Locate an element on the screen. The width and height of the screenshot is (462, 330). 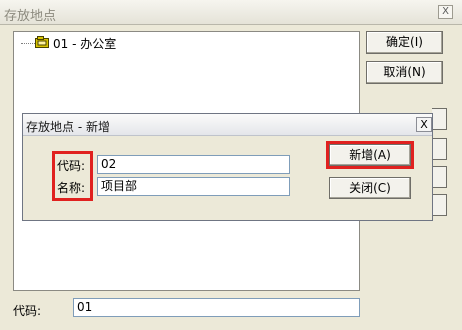
code-field: 01 is located at coordinates (216, 307).